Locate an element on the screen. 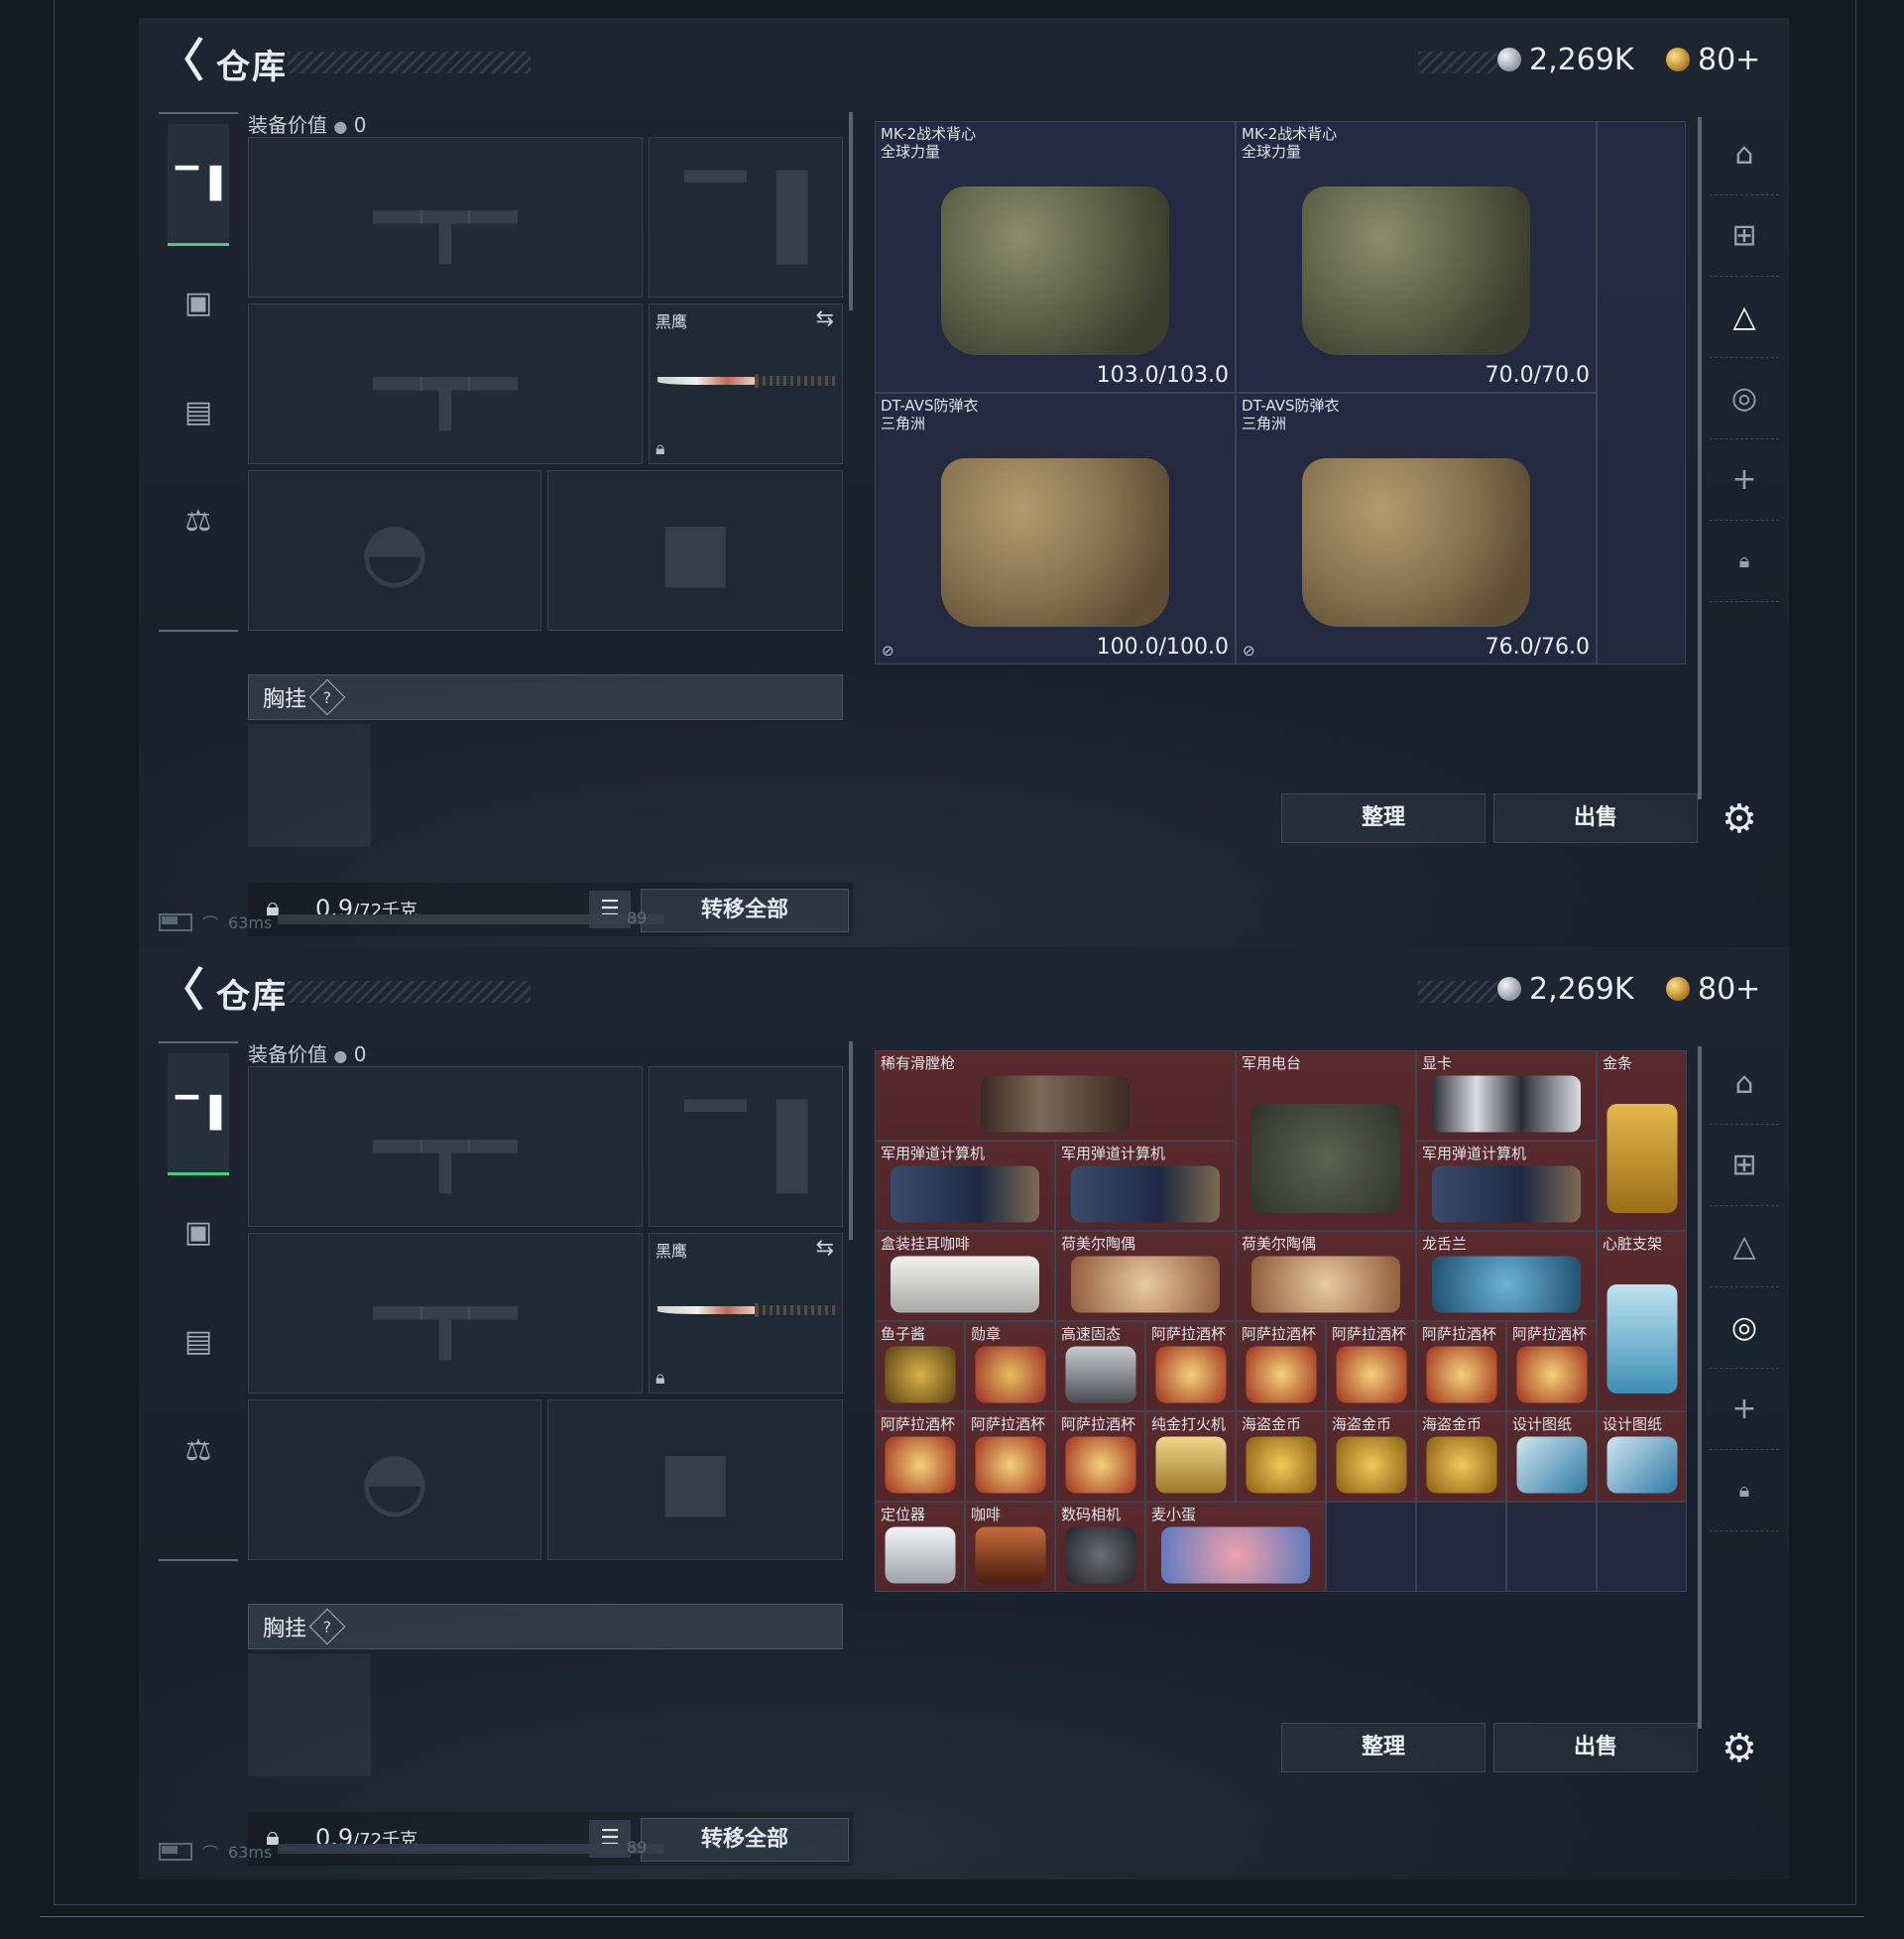  stash-empty-column is located at coordinates (1641, 393).